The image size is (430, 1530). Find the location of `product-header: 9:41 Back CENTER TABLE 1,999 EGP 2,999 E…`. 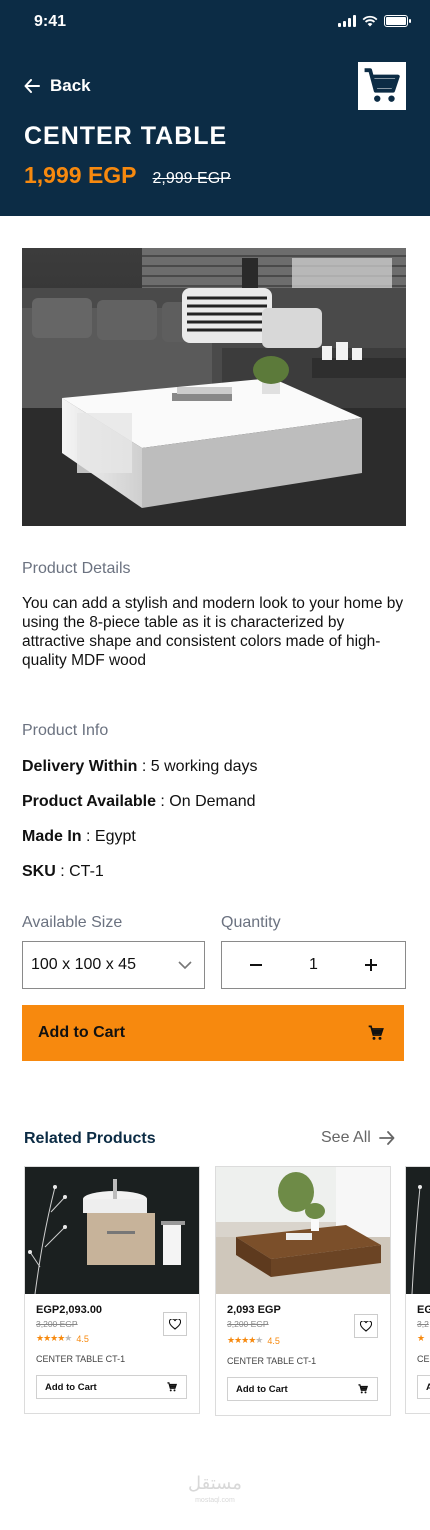

product-header: 9:41 Back CENTER TABLE 1,999 EGP 2,999 E… is located at coordinates (215, 108).